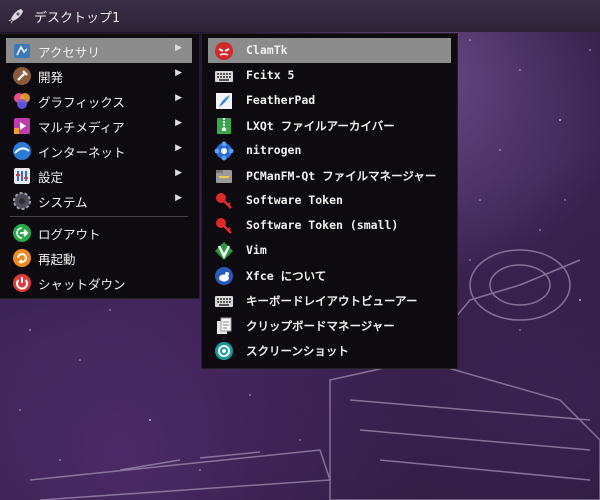 The height and width of the screenshot is (500, 600). I want to click on menu-item-logout: ログアウト, so click(99, 232).